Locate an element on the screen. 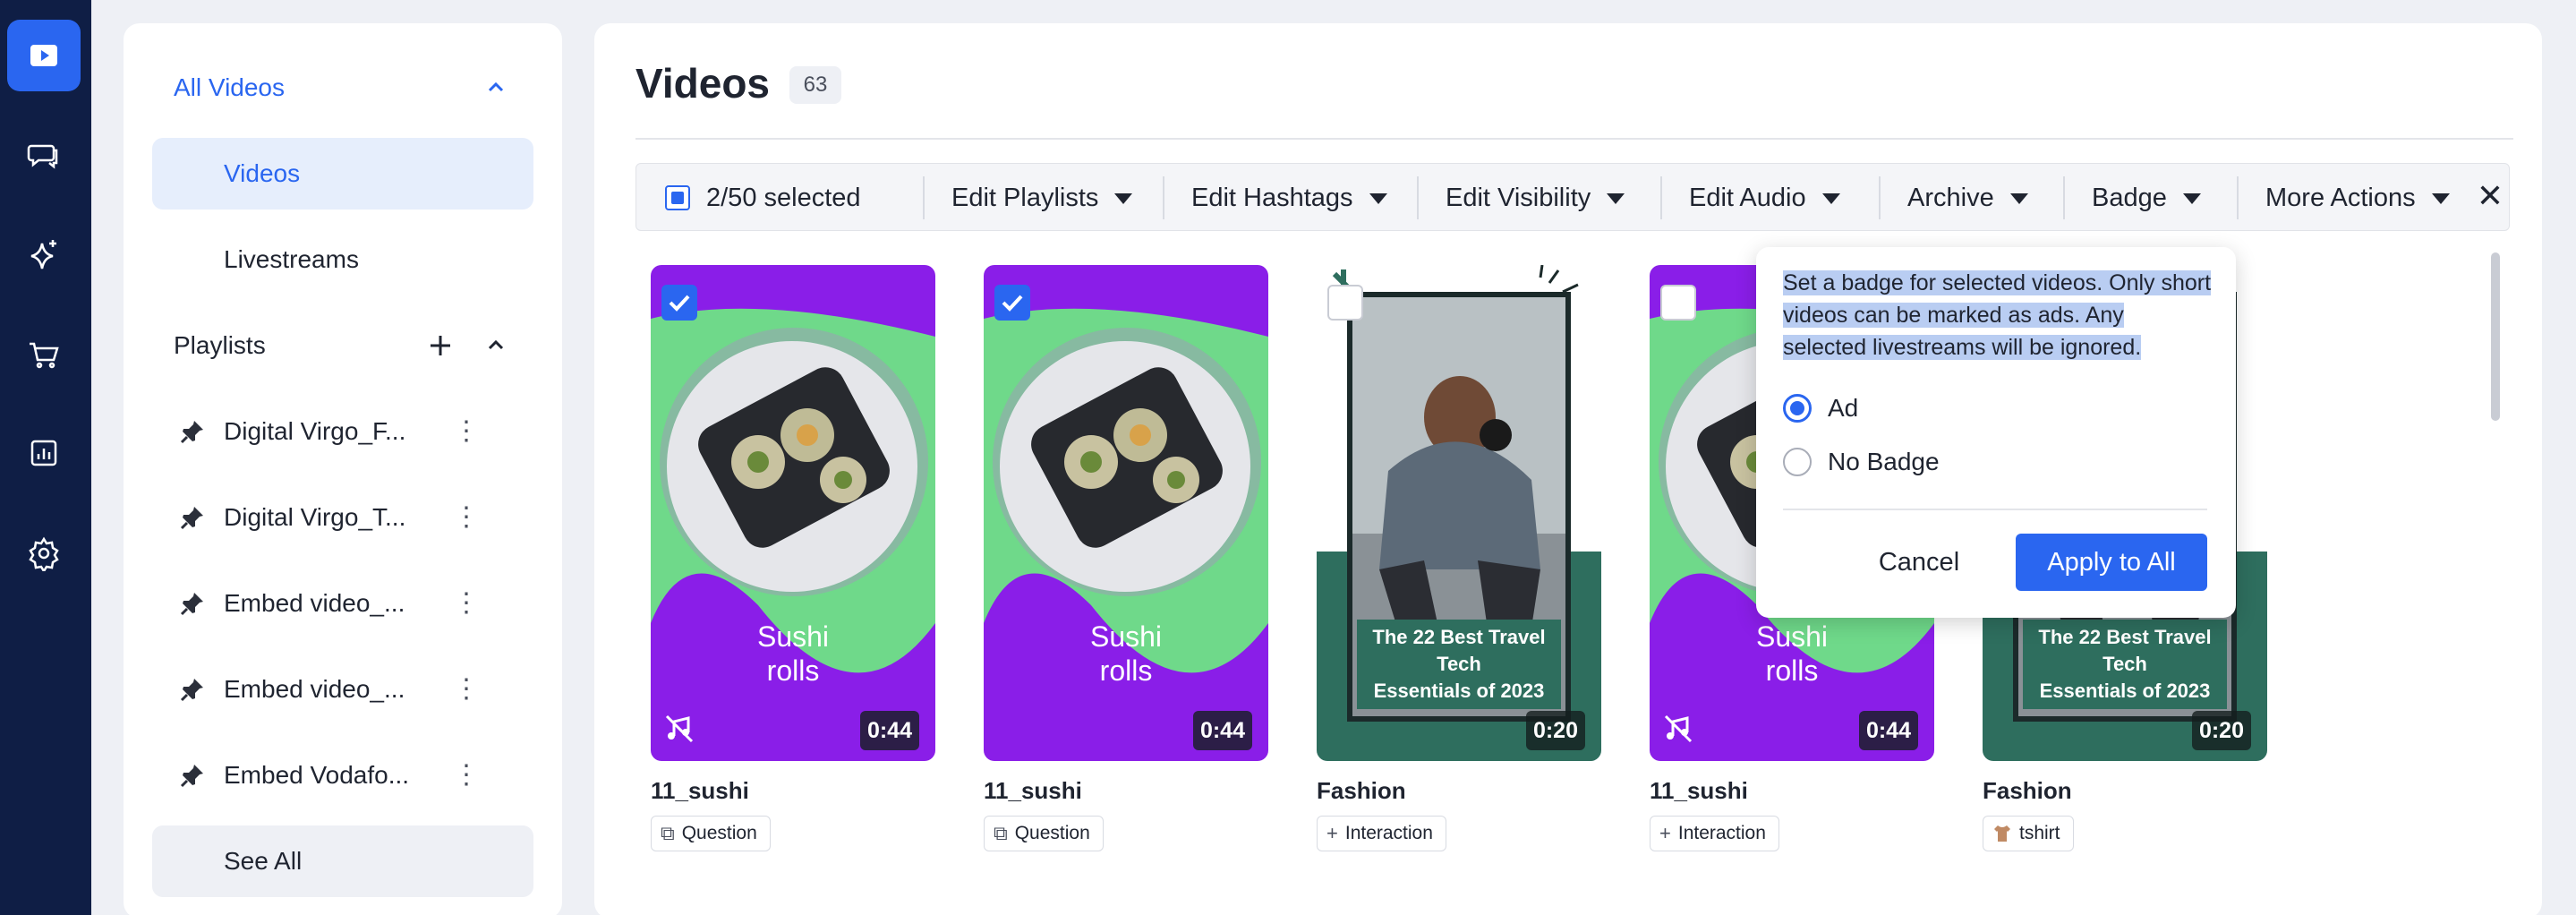  play-icon is located at coordinates (43, 55).